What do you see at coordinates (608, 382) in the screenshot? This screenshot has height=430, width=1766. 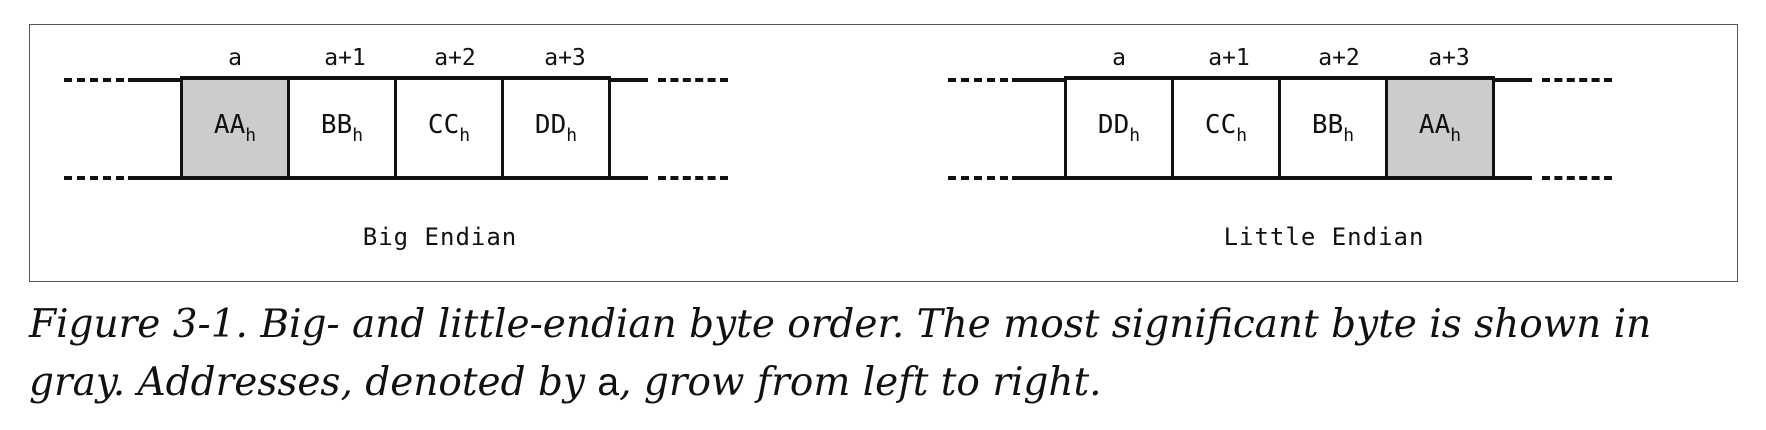 I see `caption-variable: a` at bounding box center [608, 382].